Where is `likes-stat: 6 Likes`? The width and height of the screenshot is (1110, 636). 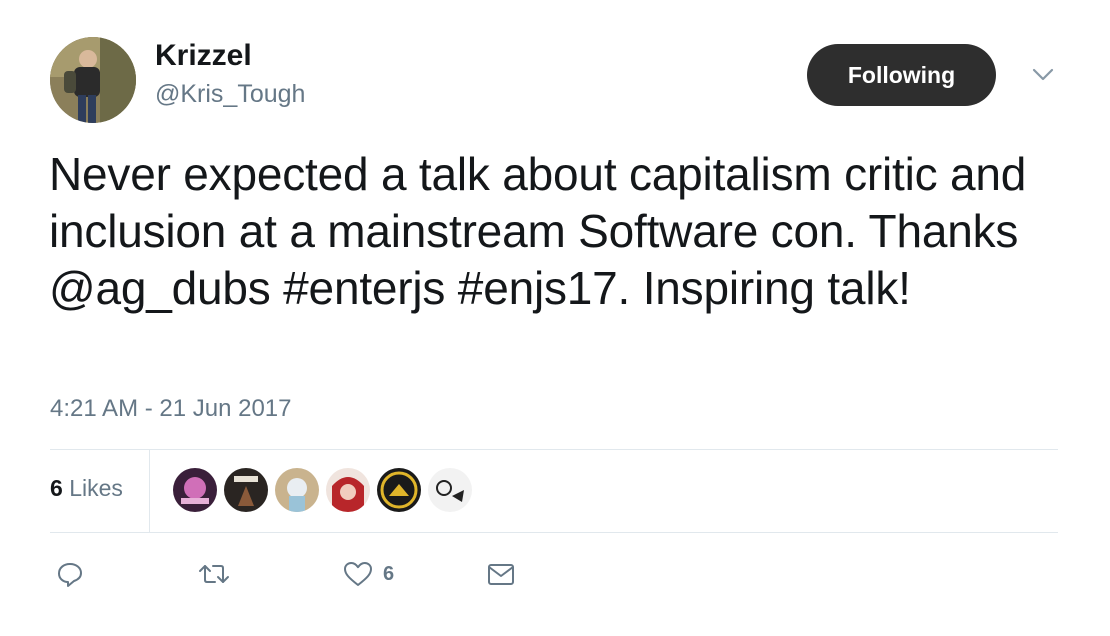 likes-stat: 6 Likes is located at coordinates (86, 488).